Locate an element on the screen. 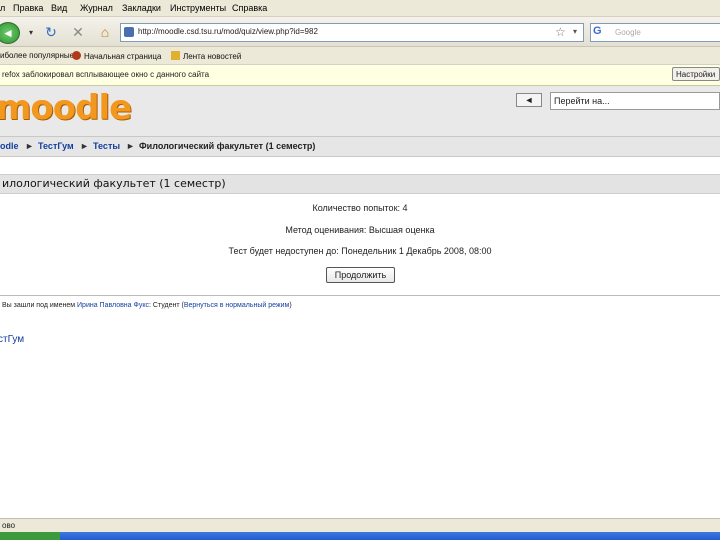 The image size is (720, 540). page-heading-bar: илологический факультет (1 семестр) is located at coordinates (360, 184).